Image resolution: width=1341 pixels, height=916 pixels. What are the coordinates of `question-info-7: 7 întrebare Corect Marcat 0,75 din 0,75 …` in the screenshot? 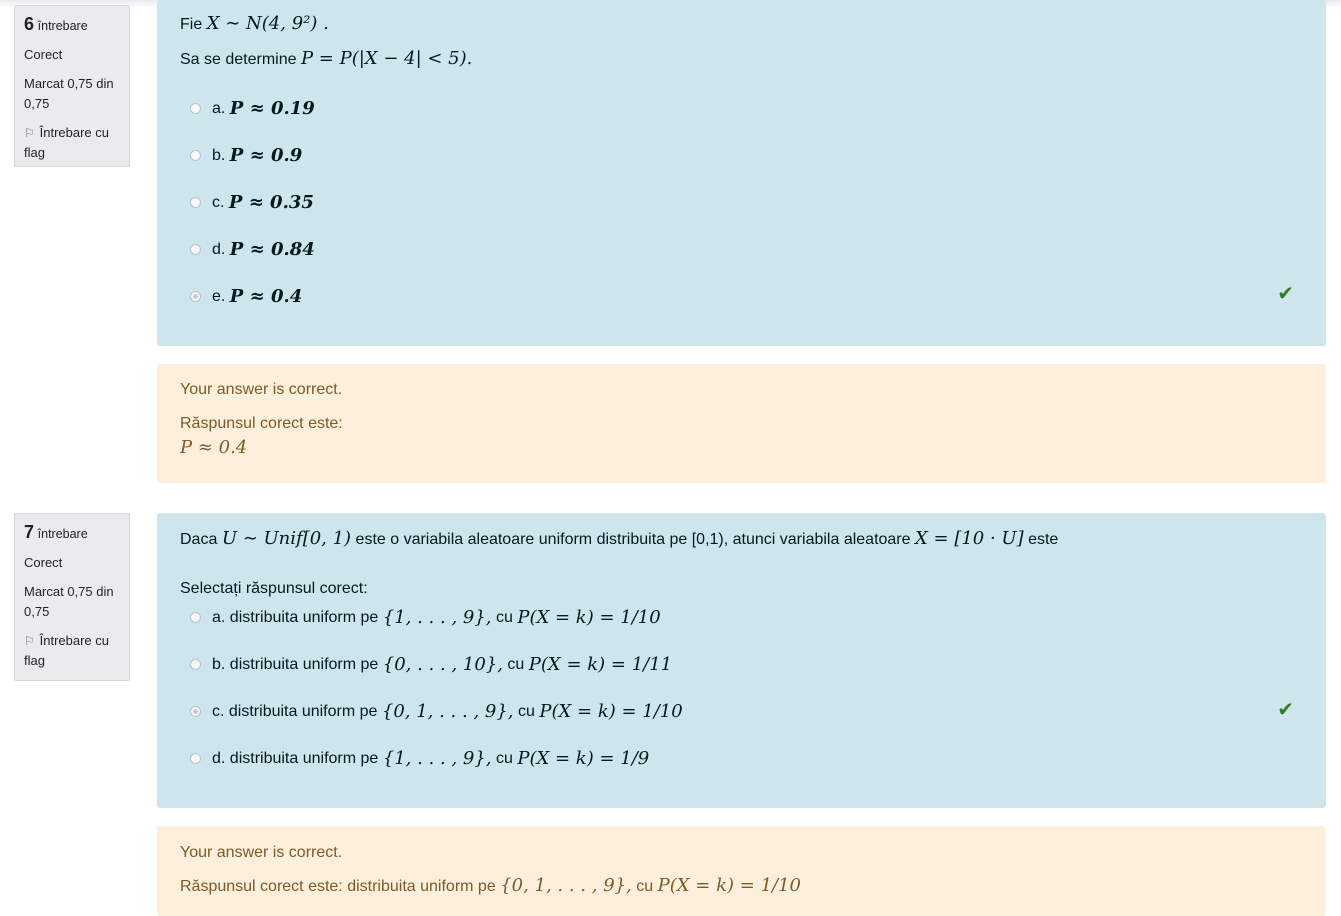 It's located at (72, 597).